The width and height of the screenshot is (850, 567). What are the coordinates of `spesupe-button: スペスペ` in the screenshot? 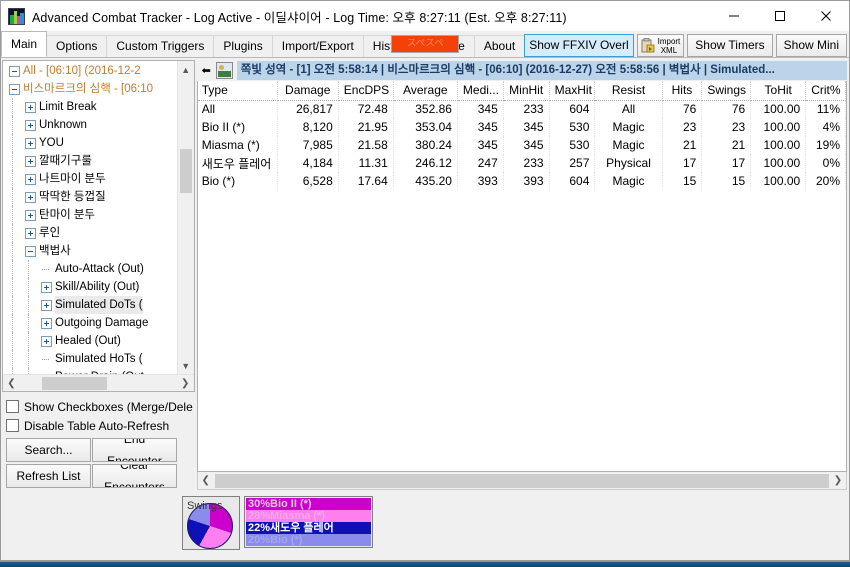 It's located at (425, 43).